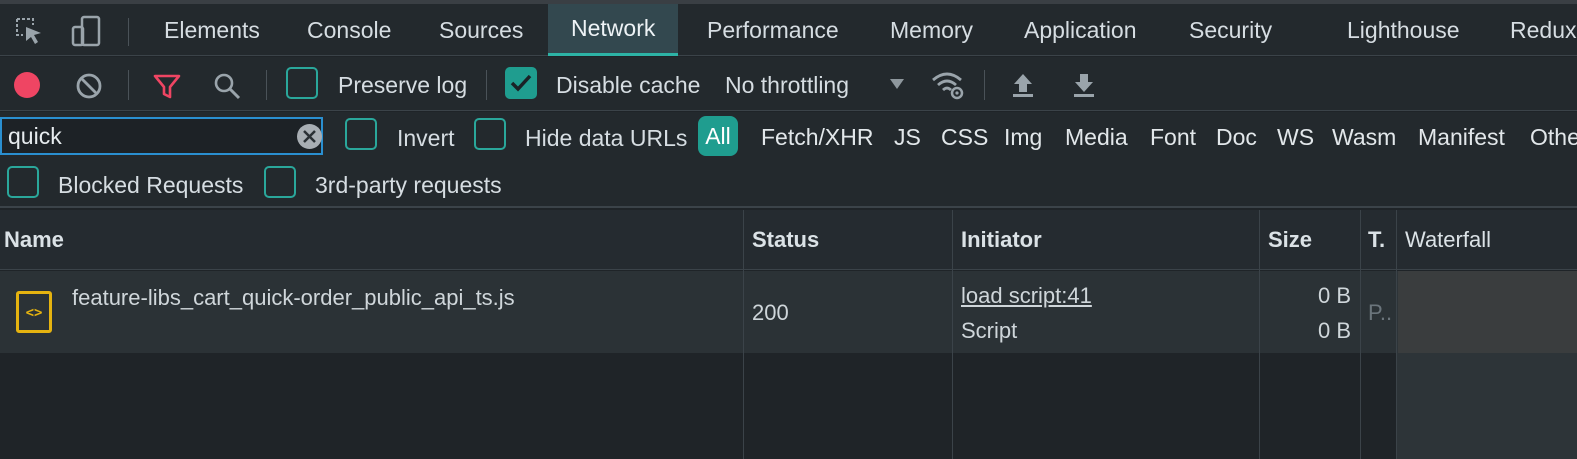 This screenshot has width=1577, height=459. Describe the element at coordinates (349, 30) in the screenshot. I see `tab-console: Console` at that location.